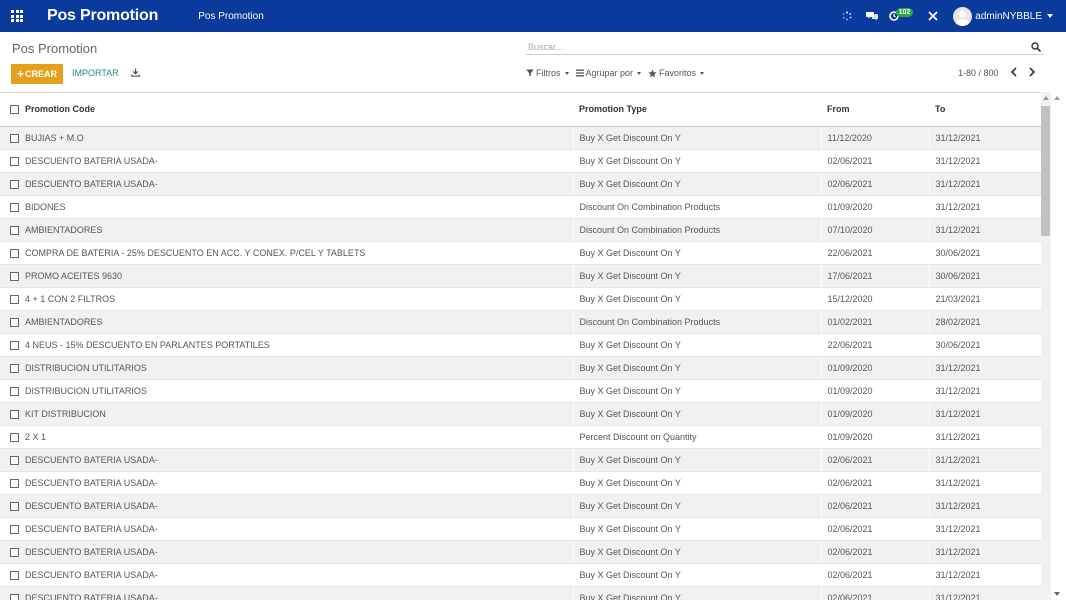 The width and height of the screenshot is (1066, 600). I want to click on filters-label: Filtros, so click(548, 73).